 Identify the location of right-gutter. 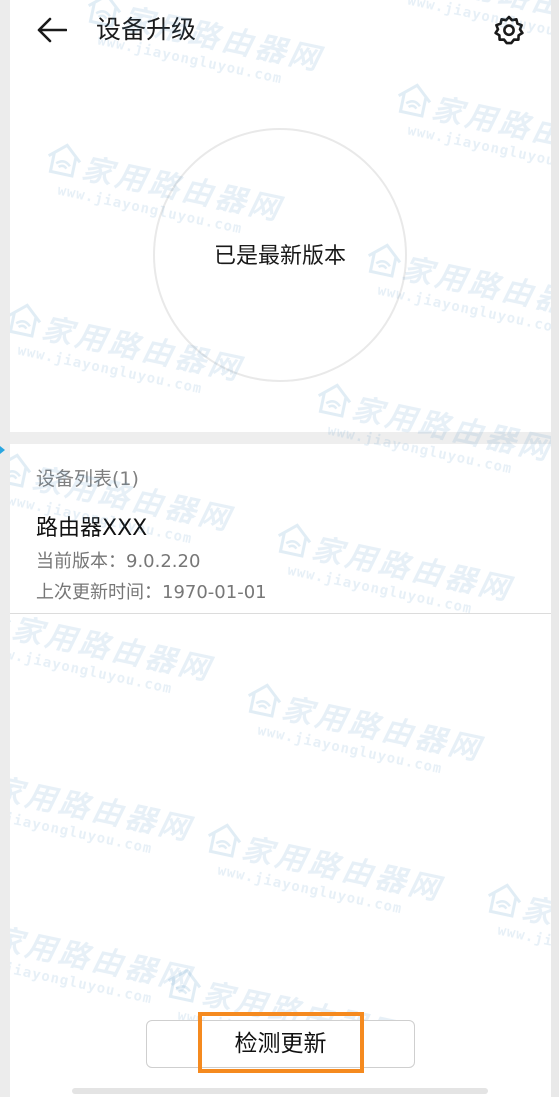
(555, 548).